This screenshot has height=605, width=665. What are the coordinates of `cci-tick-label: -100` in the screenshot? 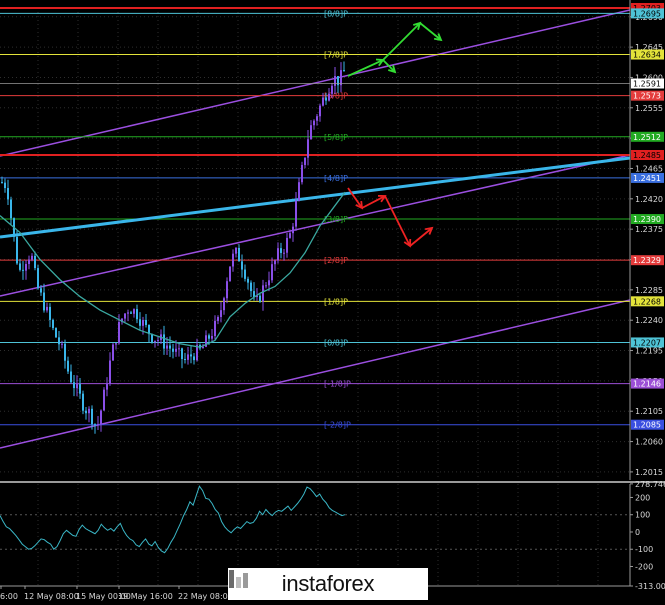 It's located at (644, 549).